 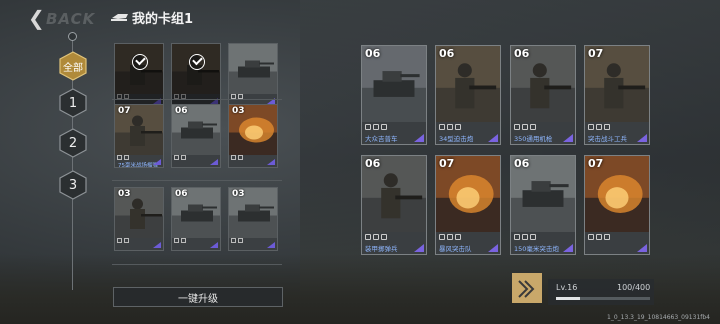 I want to click on deck-card: 06 150毫米突击炮, so click(x=543, y=205).